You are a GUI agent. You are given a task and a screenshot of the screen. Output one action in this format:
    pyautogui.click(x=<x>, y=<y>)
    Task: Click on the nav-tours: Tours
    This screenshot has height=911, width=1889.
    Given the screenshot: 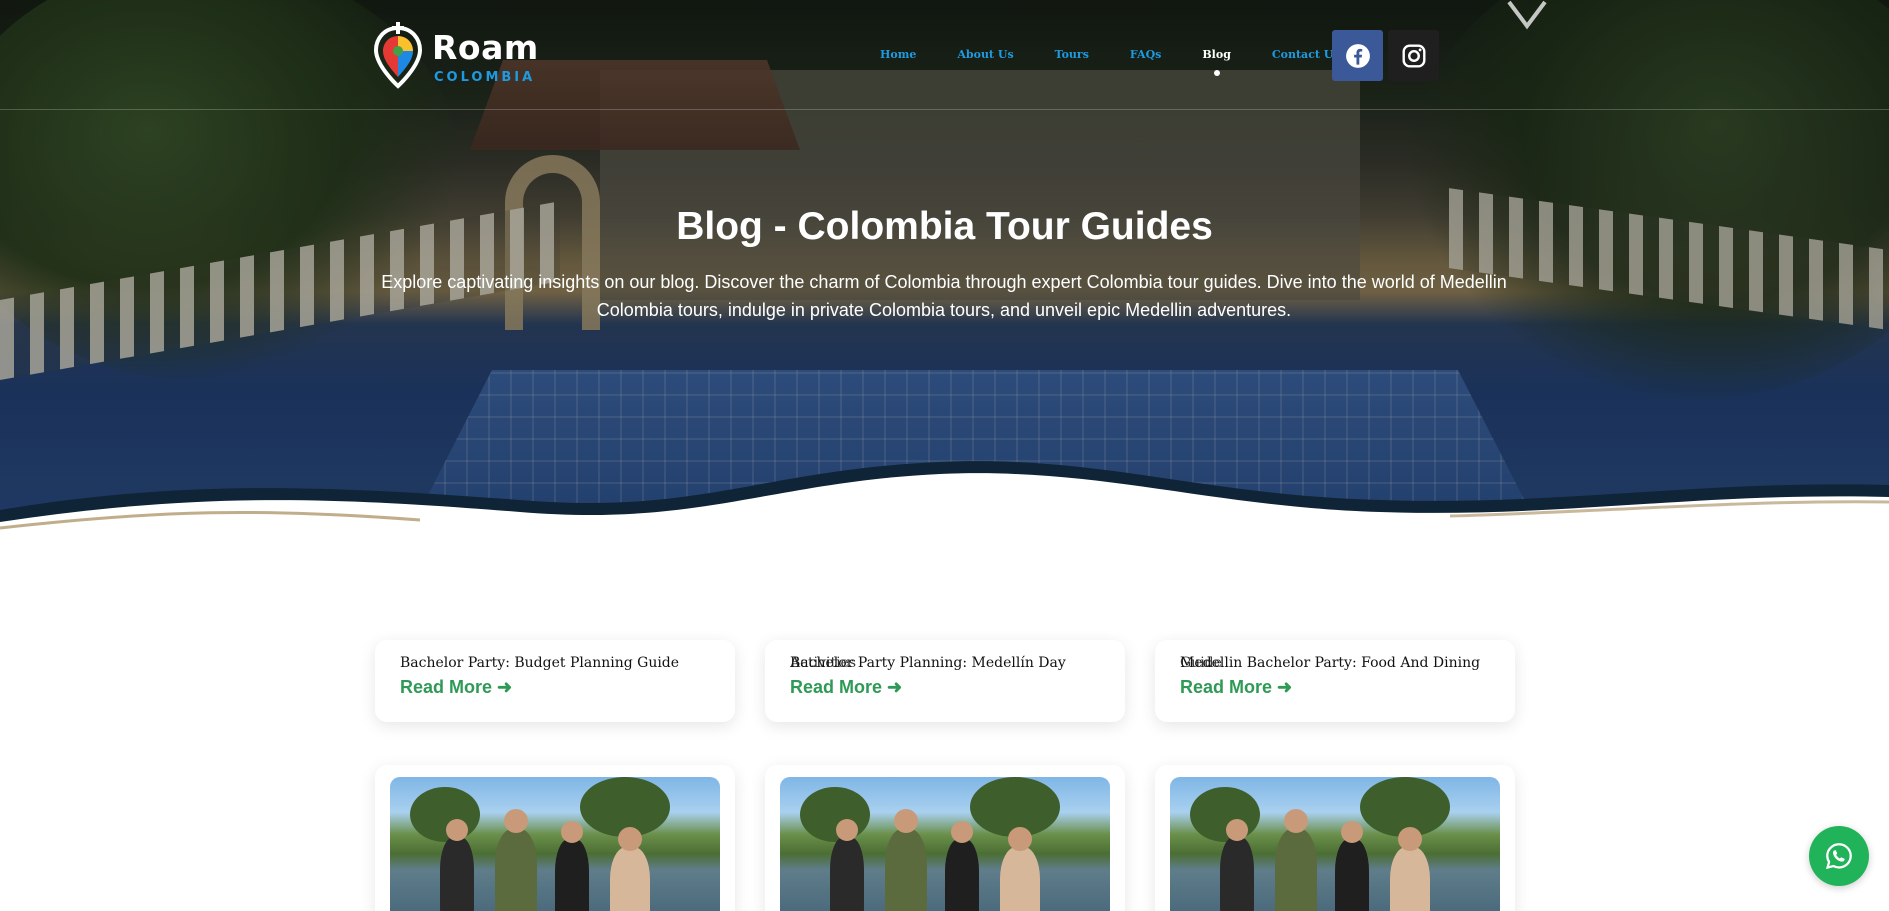 What is the action you would take?
    pyautogui.click(x=1072, y=55)
    